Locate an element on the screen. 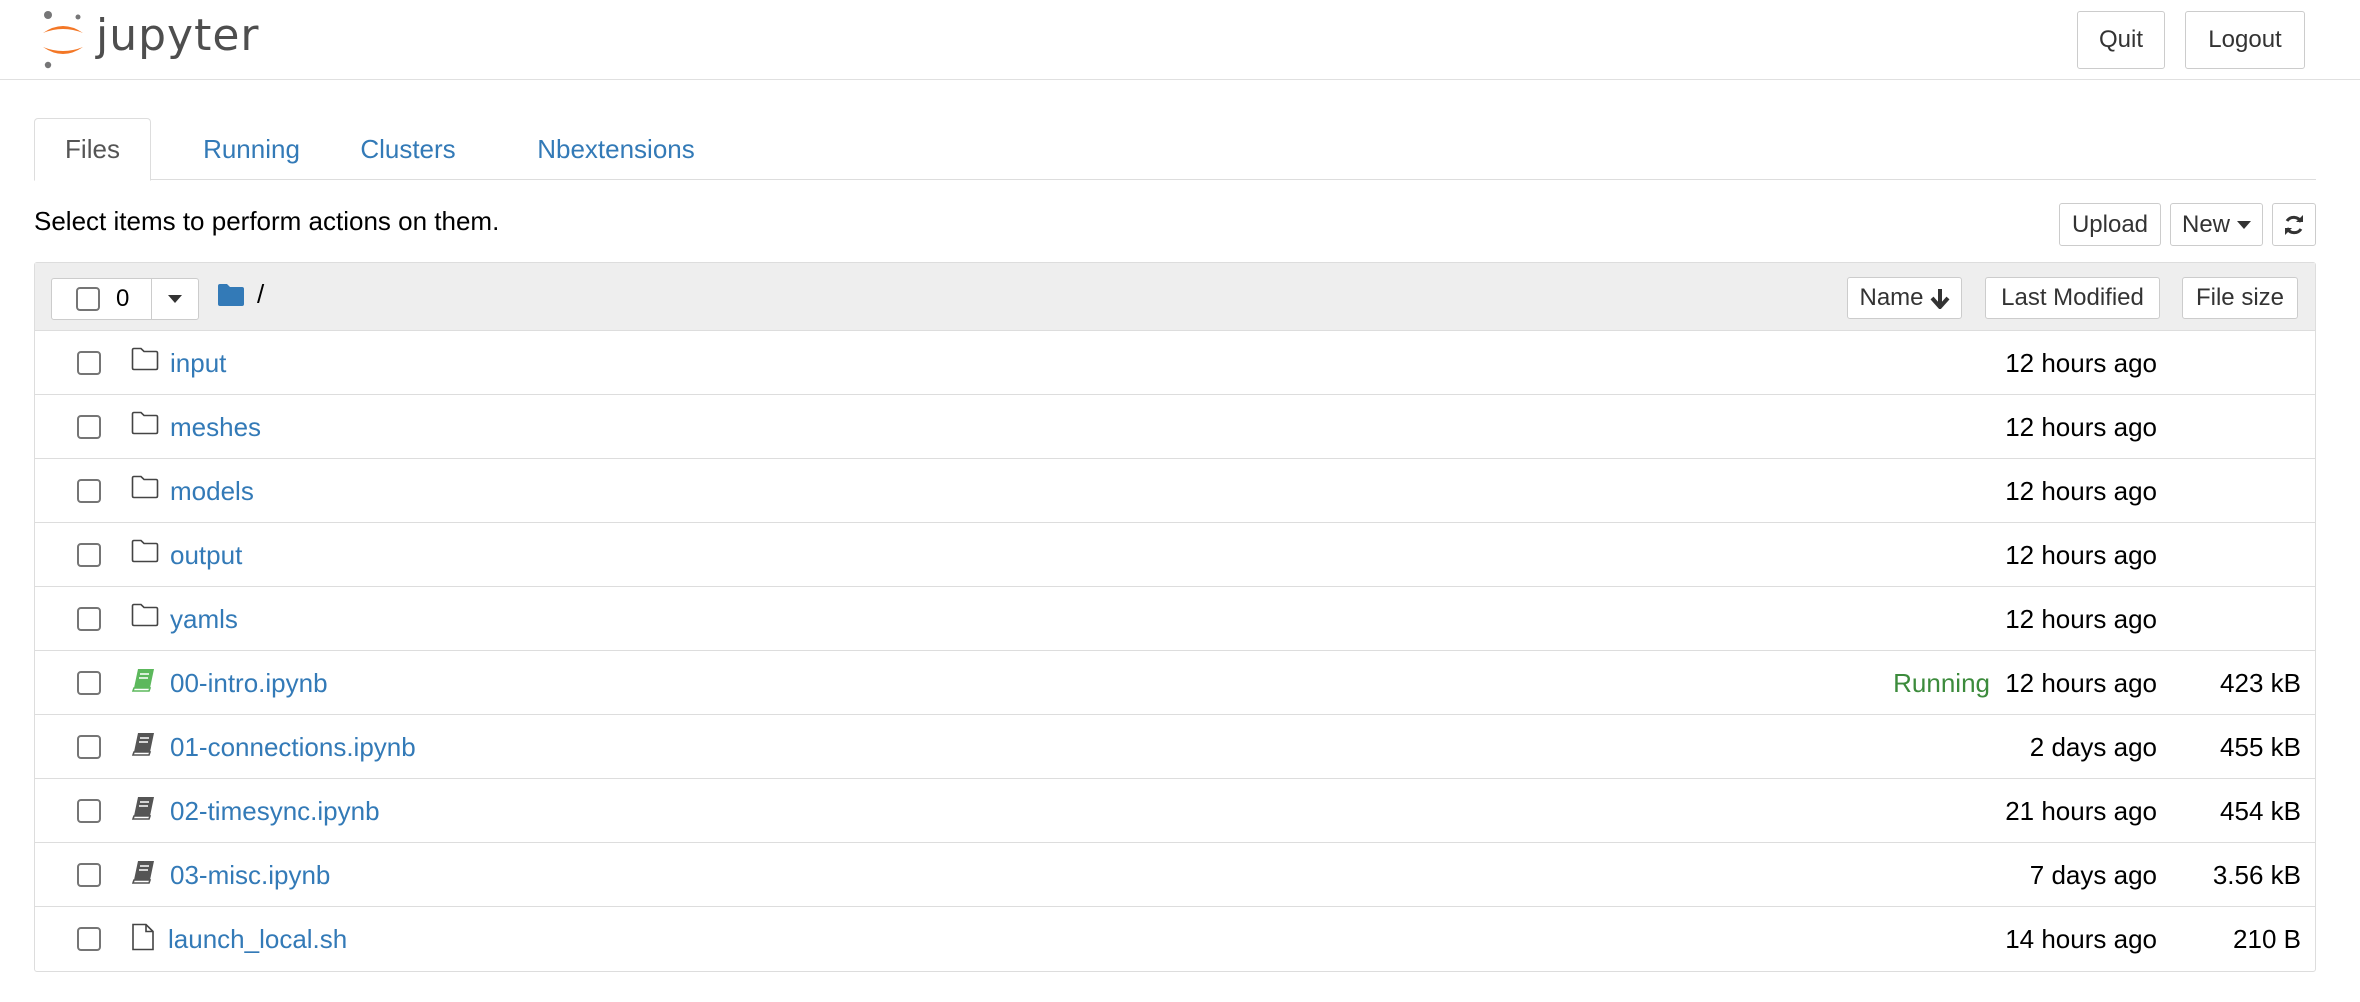 The height and width of the screenshot is (1002, 2360). tab-nbextensions: Nbextensions is located at coordinates (616, 149).